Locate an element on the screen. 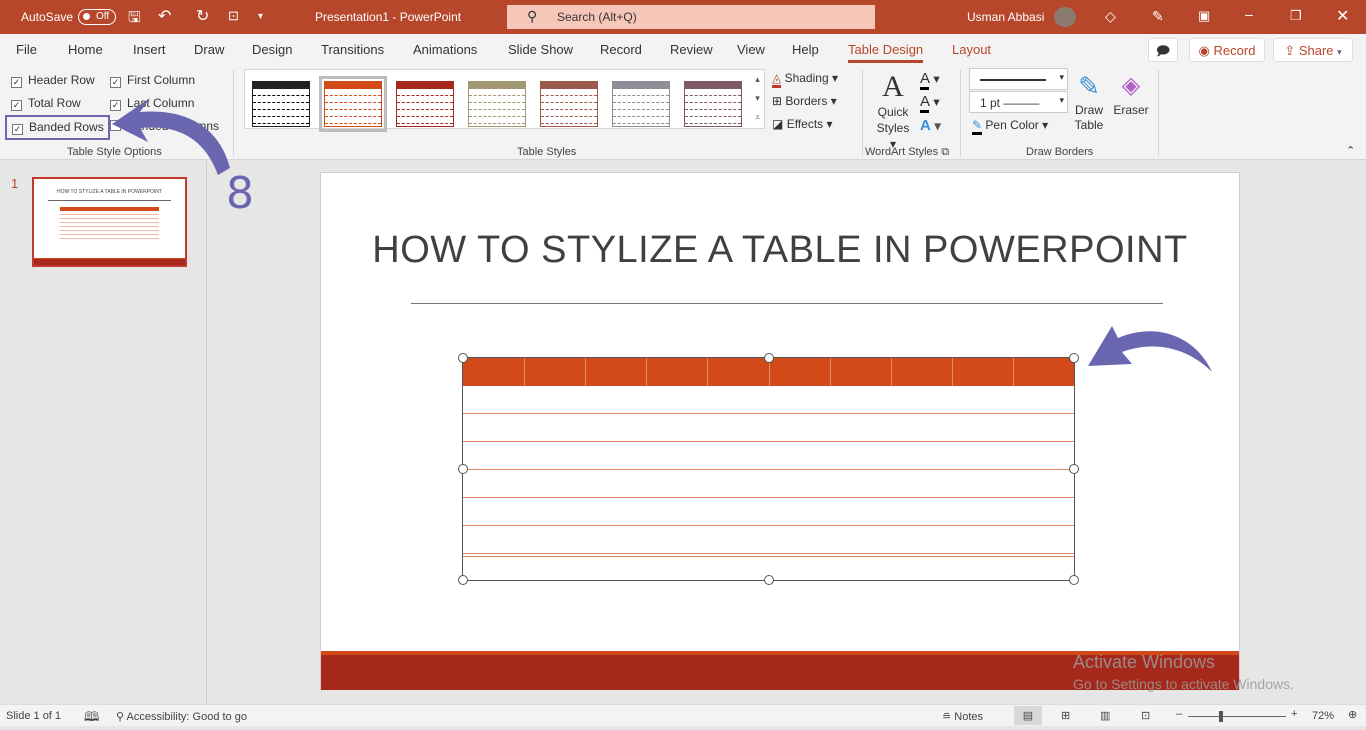 This screenshot has width=1366, height=730. fit-to-window-icon: ⊕ is located at coordinates (1352, 714).